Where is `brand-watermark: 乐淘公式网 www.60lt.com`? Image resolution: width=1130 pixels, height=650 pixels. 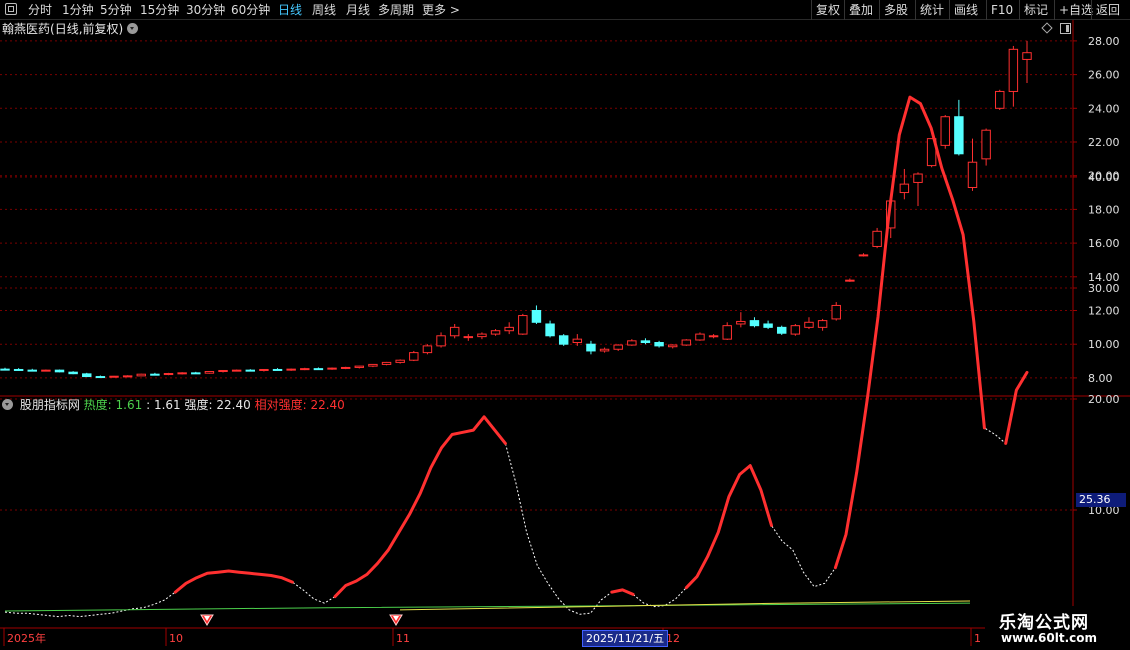 brand-watermark: 乐淘公式网 www.60lt.com is located at coordinates (1057, 628).